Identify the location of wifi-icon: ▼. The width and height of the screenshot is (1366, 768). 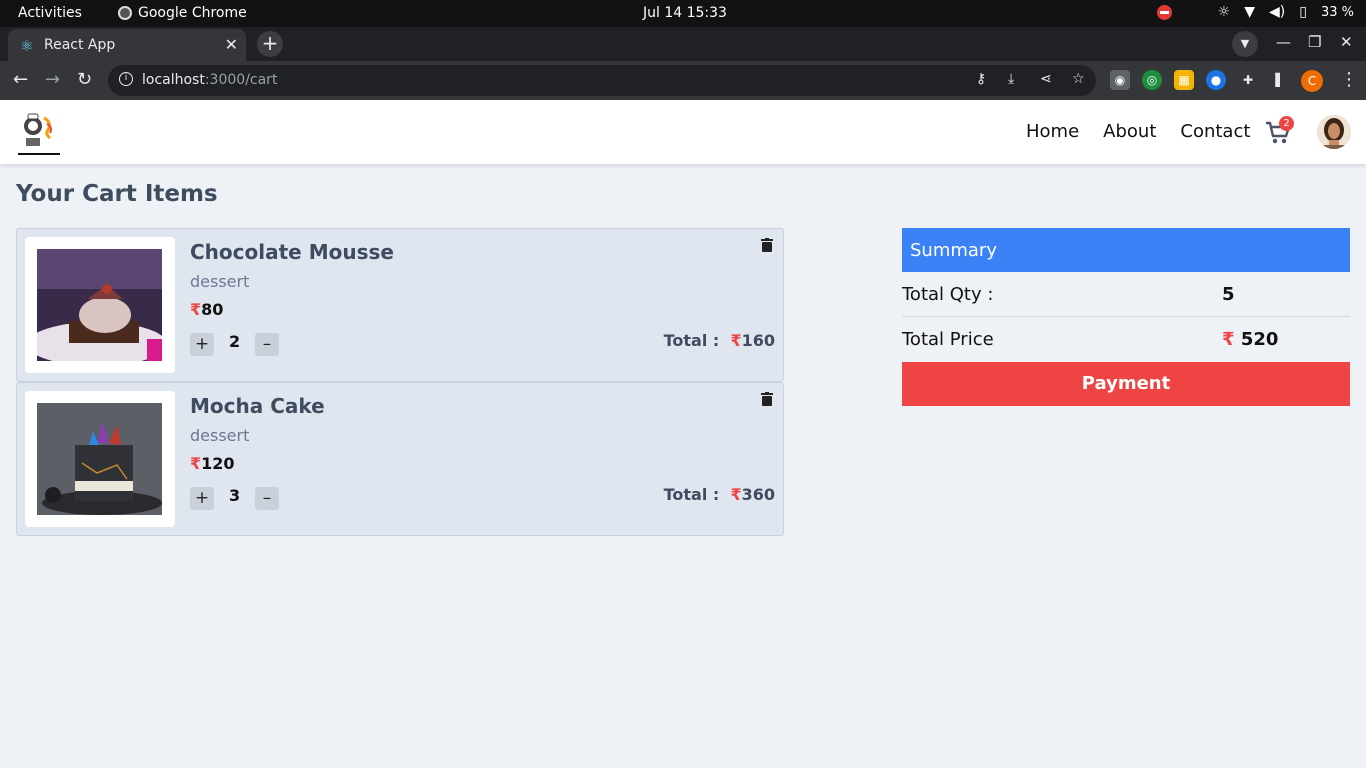
(1250, 12).